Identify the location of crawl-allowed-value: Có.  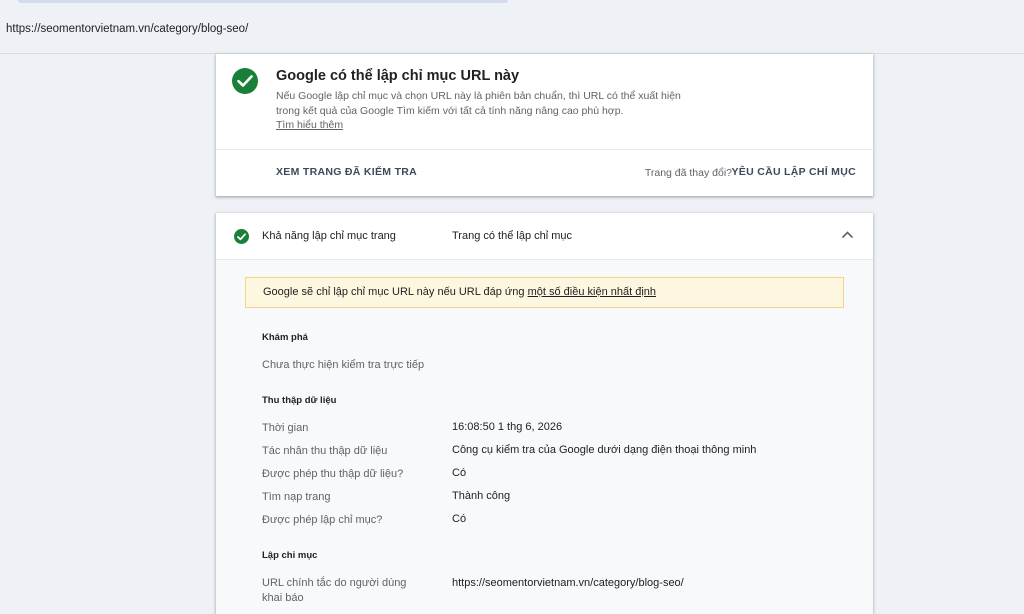
(459, 473).